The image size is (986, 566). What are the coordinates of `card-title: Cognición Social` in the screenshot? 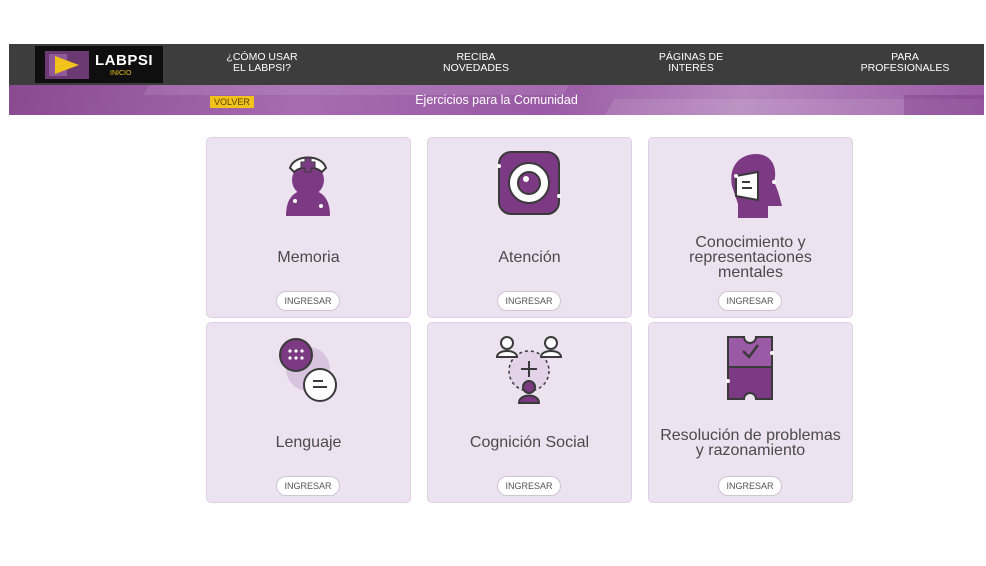 It's located at (529, 442).